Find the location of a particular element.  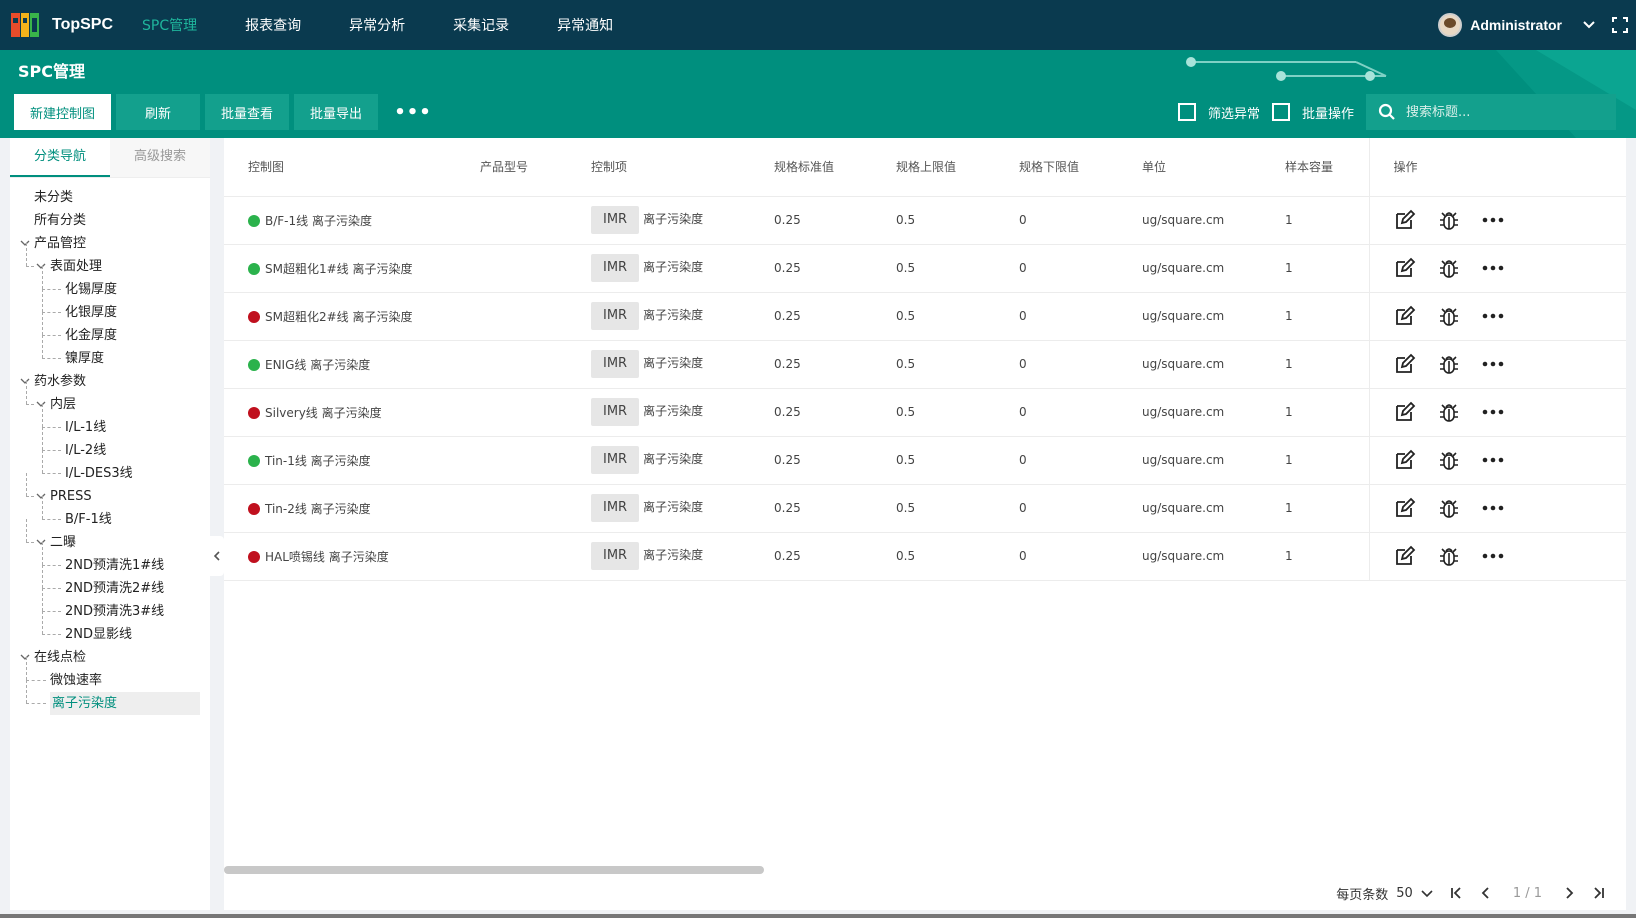

more-actions-button: ••• is located at coordinates (413, 112).